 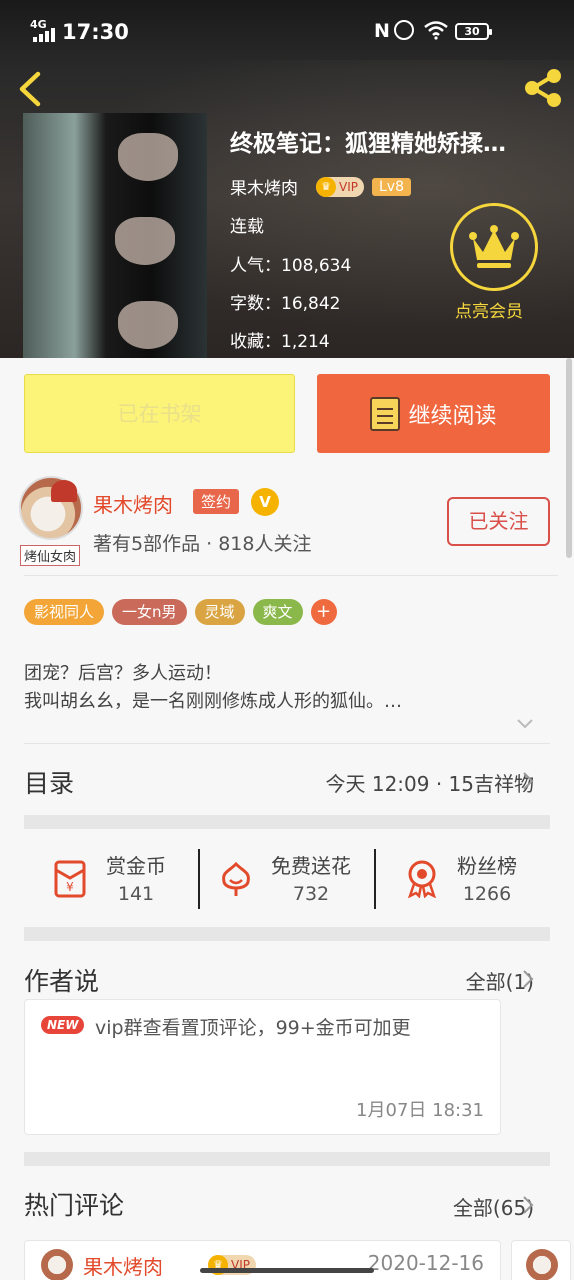 I want to click on continue-reading-label: 继续阅读, so click(x=452, y=416).